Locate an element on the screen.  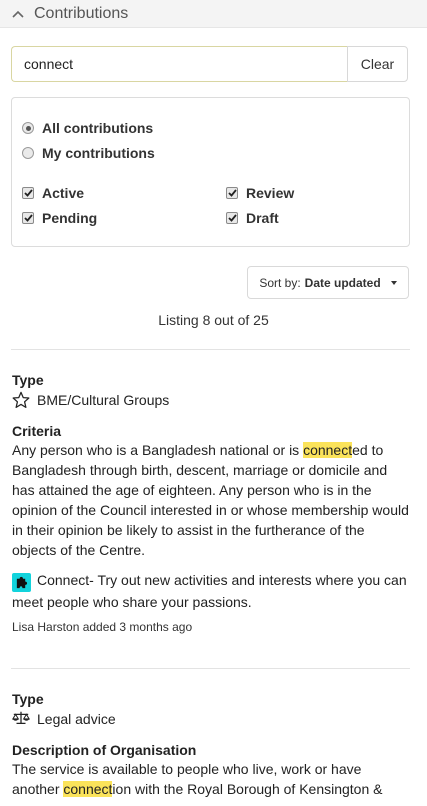
search-row: Clear is located at coordinates (209, 64).